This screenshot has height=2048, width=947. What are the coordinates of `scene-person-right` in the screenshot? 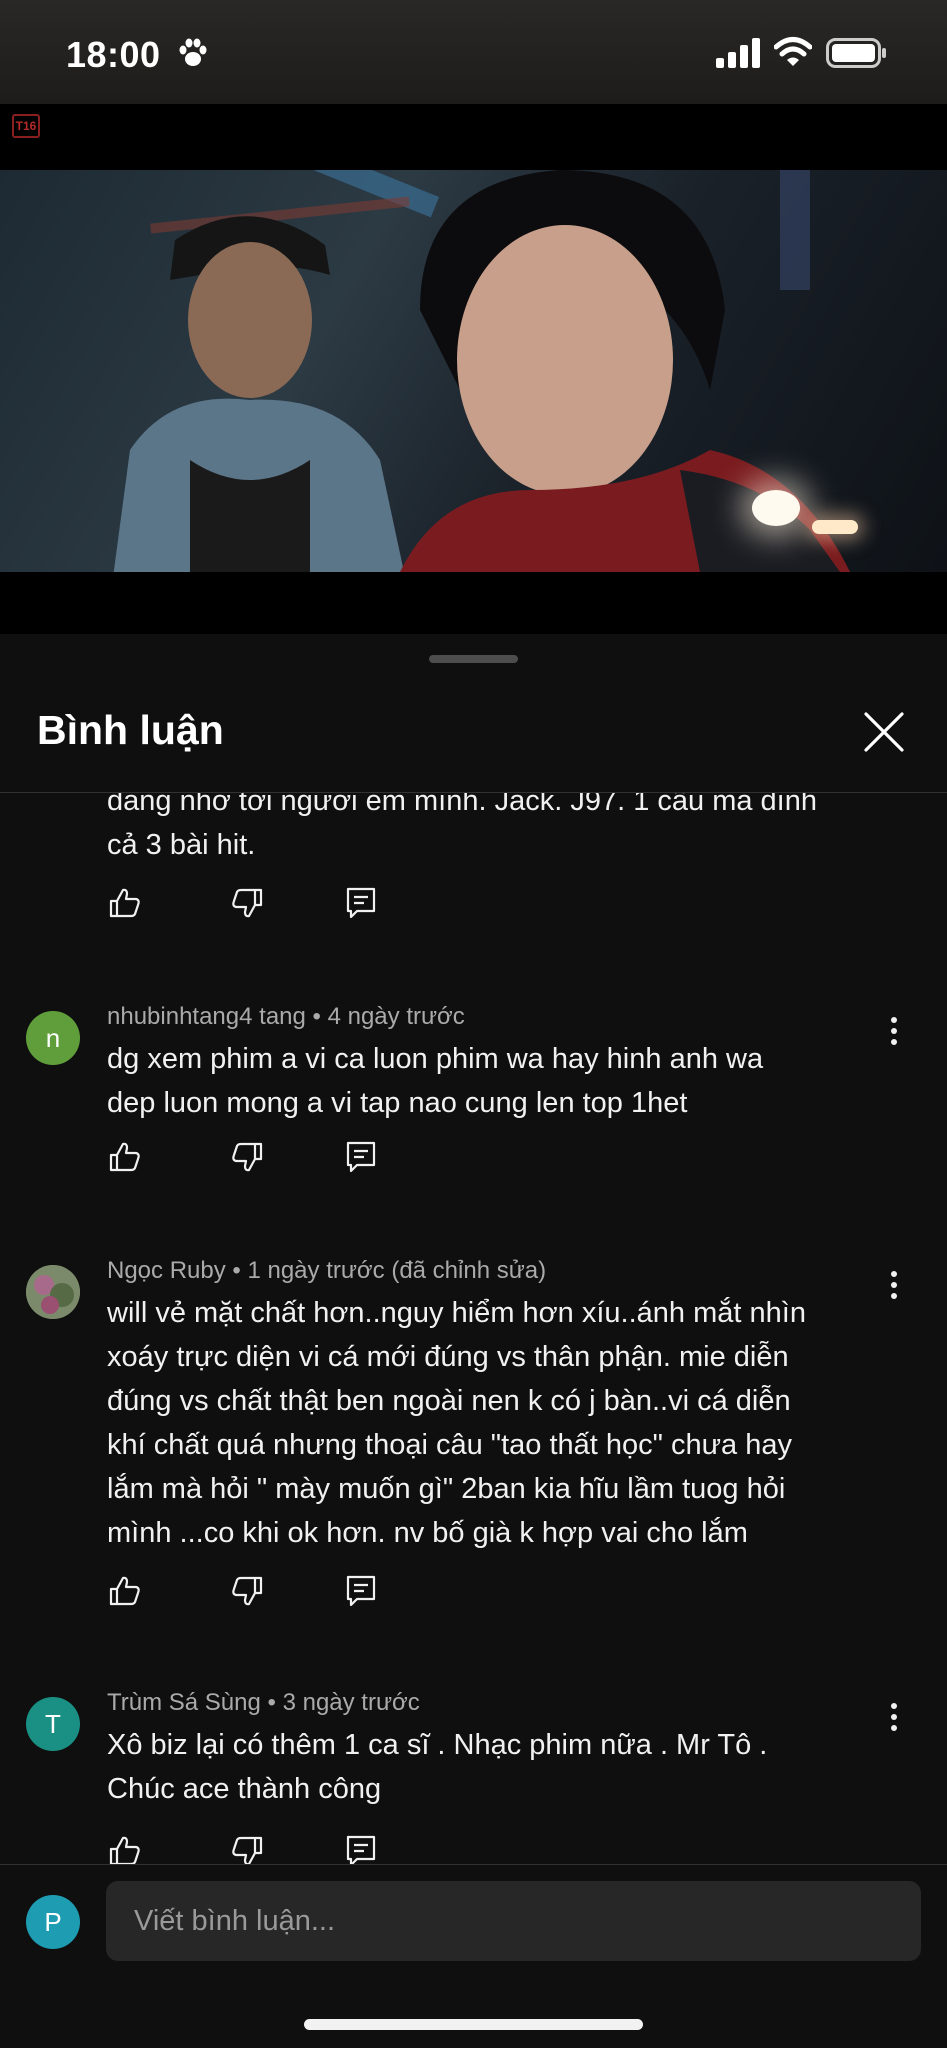 It's located at (625, 371).